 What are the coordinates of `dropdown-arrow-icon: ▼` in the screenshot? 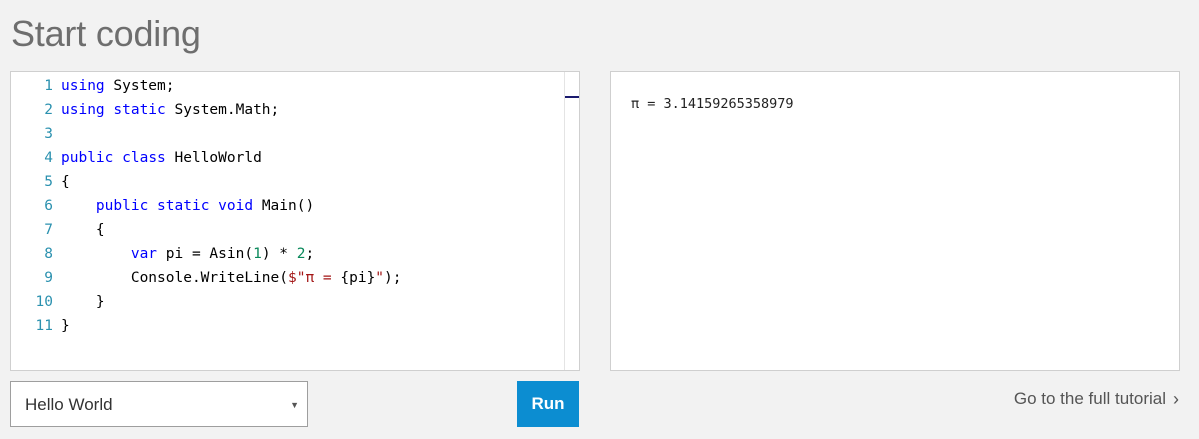 It's located at (294, 405).